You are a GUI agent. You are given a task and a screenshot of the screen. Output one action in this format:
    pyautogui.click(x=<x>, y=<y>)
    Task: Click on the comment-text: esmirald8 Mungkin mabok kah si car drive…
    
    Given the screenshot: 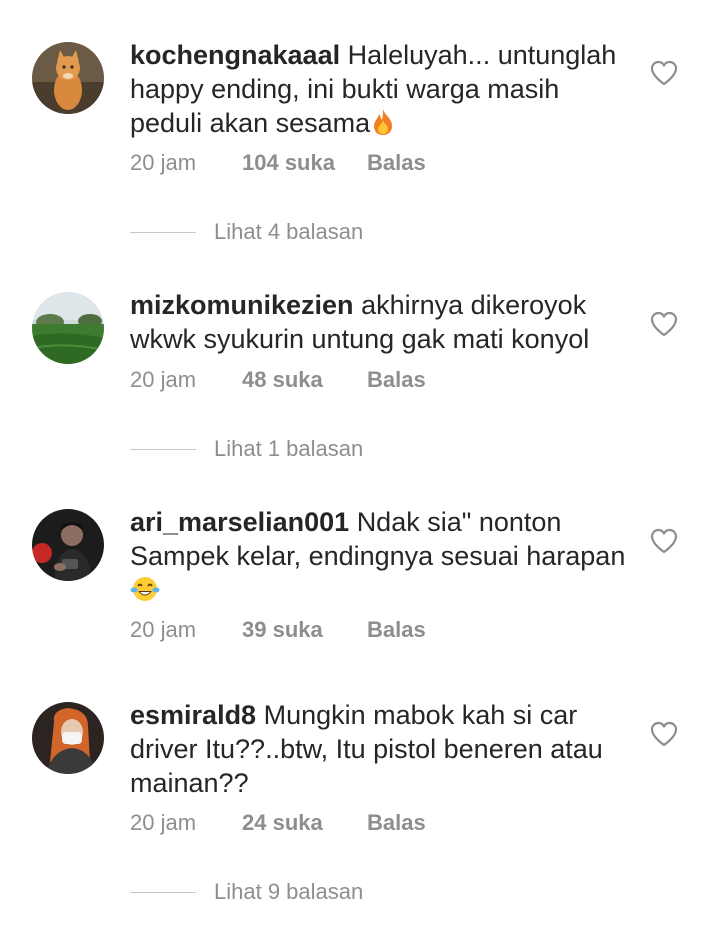 What is the action you would take?
    pyautogui.click(x=380, y=749)
    